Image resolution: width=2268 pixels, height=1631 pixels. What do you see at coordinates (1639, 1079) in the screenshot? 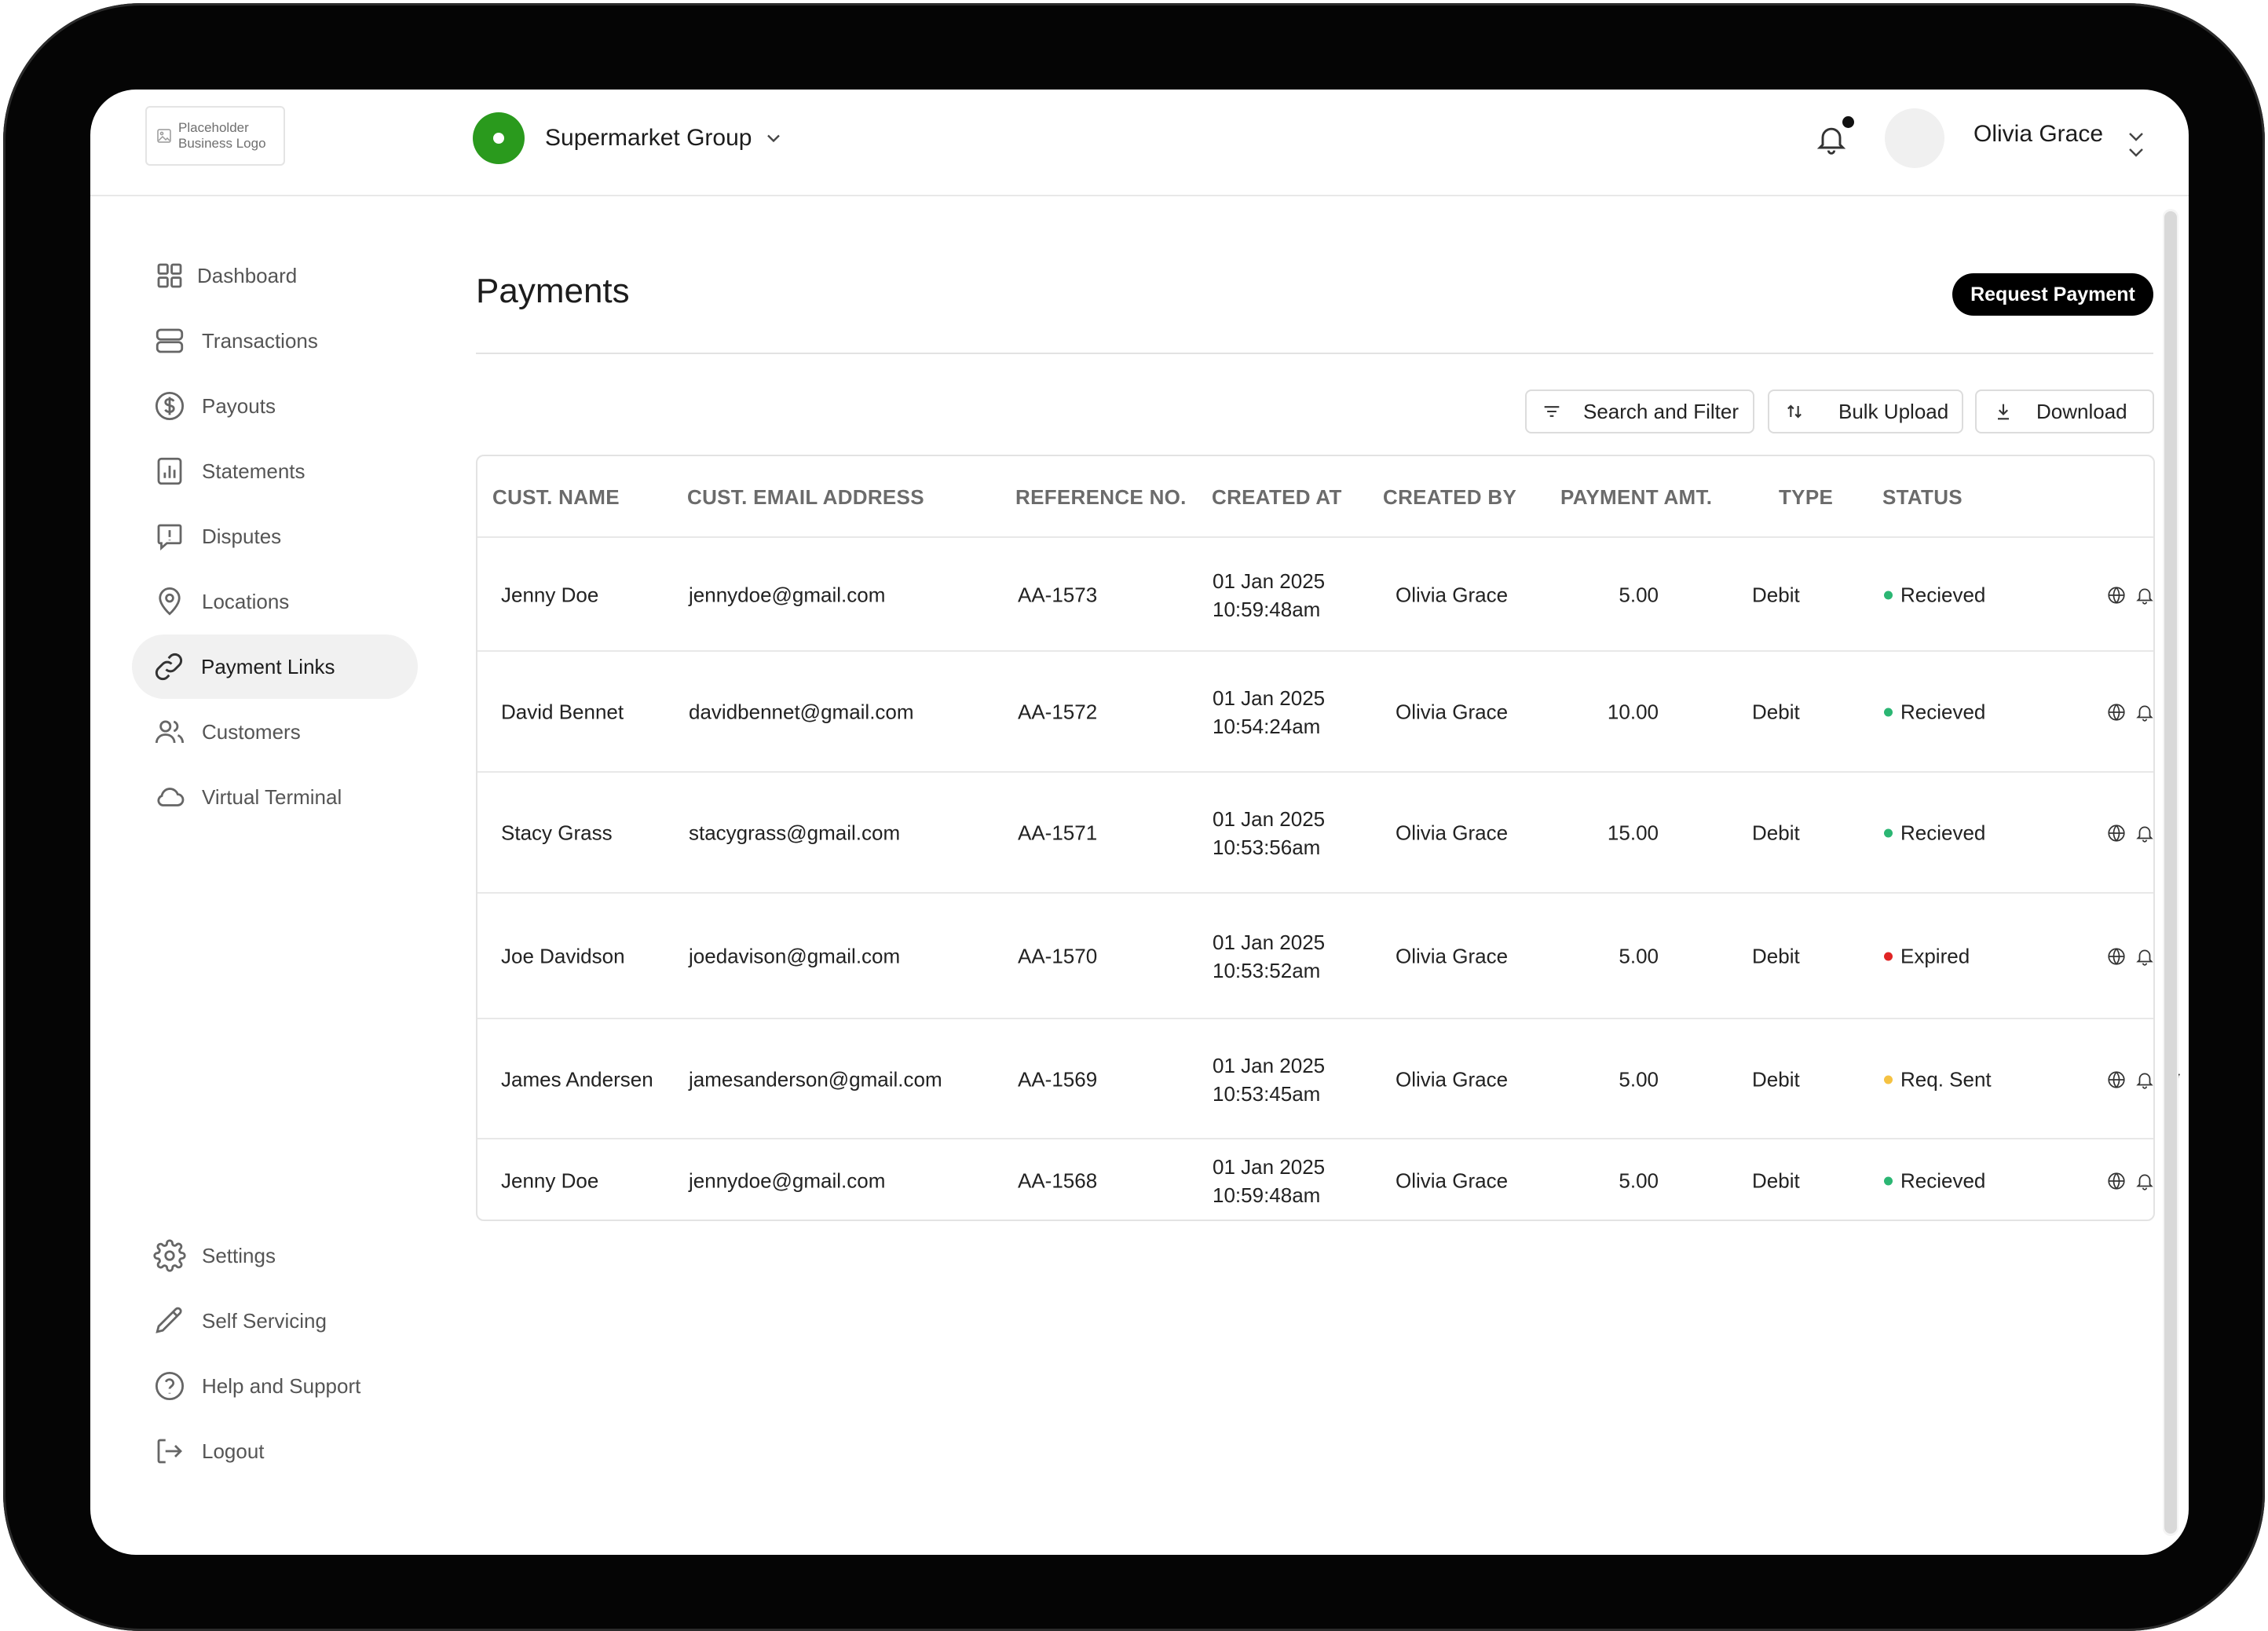
I see `cell-payment-amount: 5.00` at bounding box center [1639, 1079].